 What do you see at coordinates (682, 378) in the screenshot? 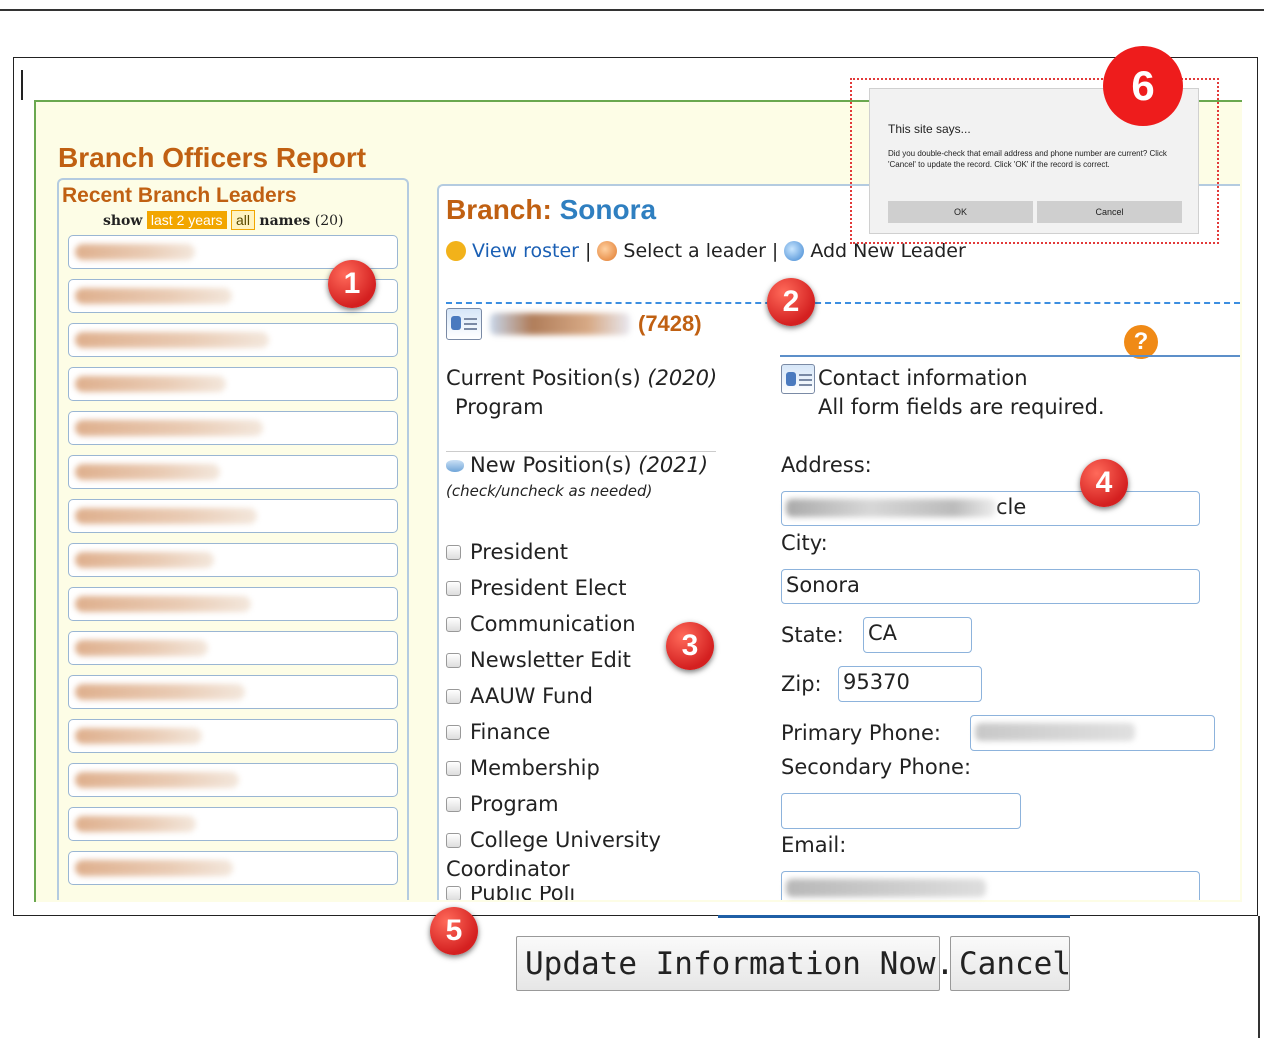
I see `current-year: (2020)` at bounding box center [682, 378].